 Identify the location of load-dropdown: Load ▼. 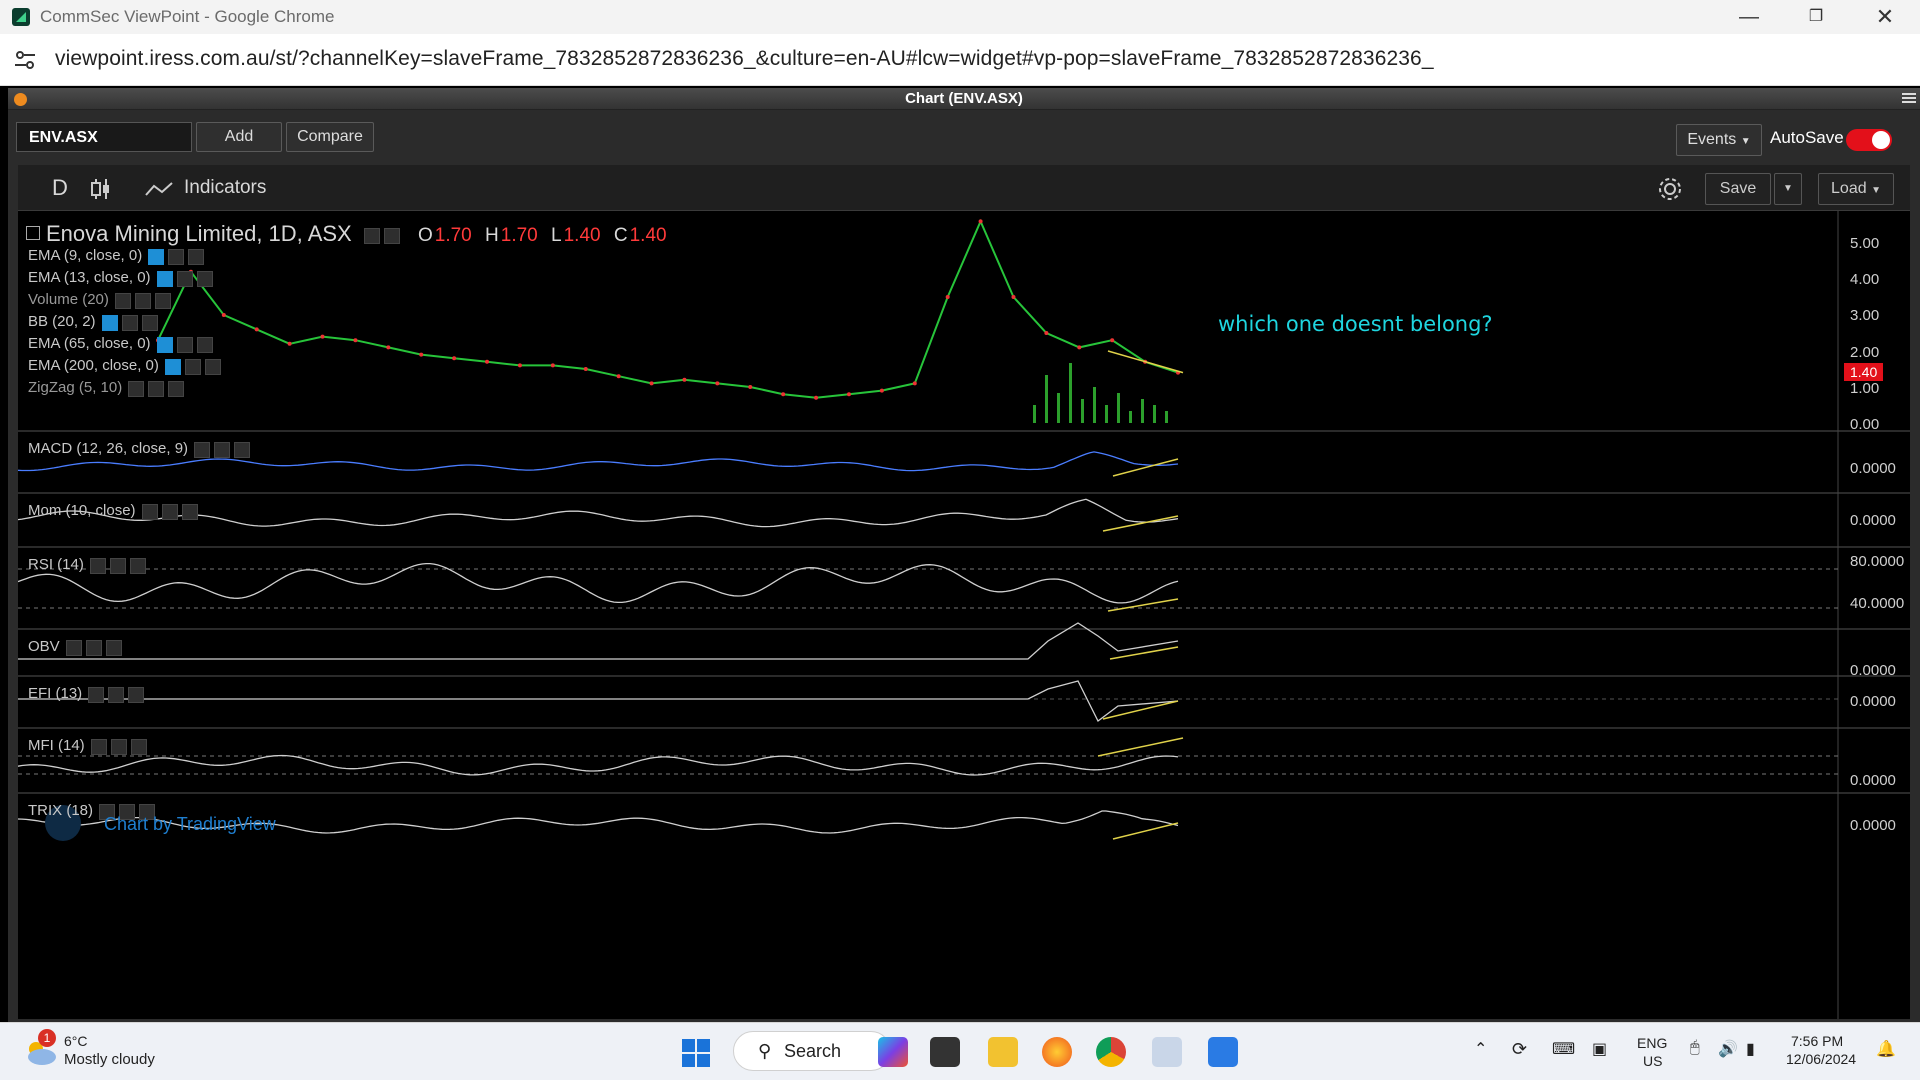
(1856, 189).